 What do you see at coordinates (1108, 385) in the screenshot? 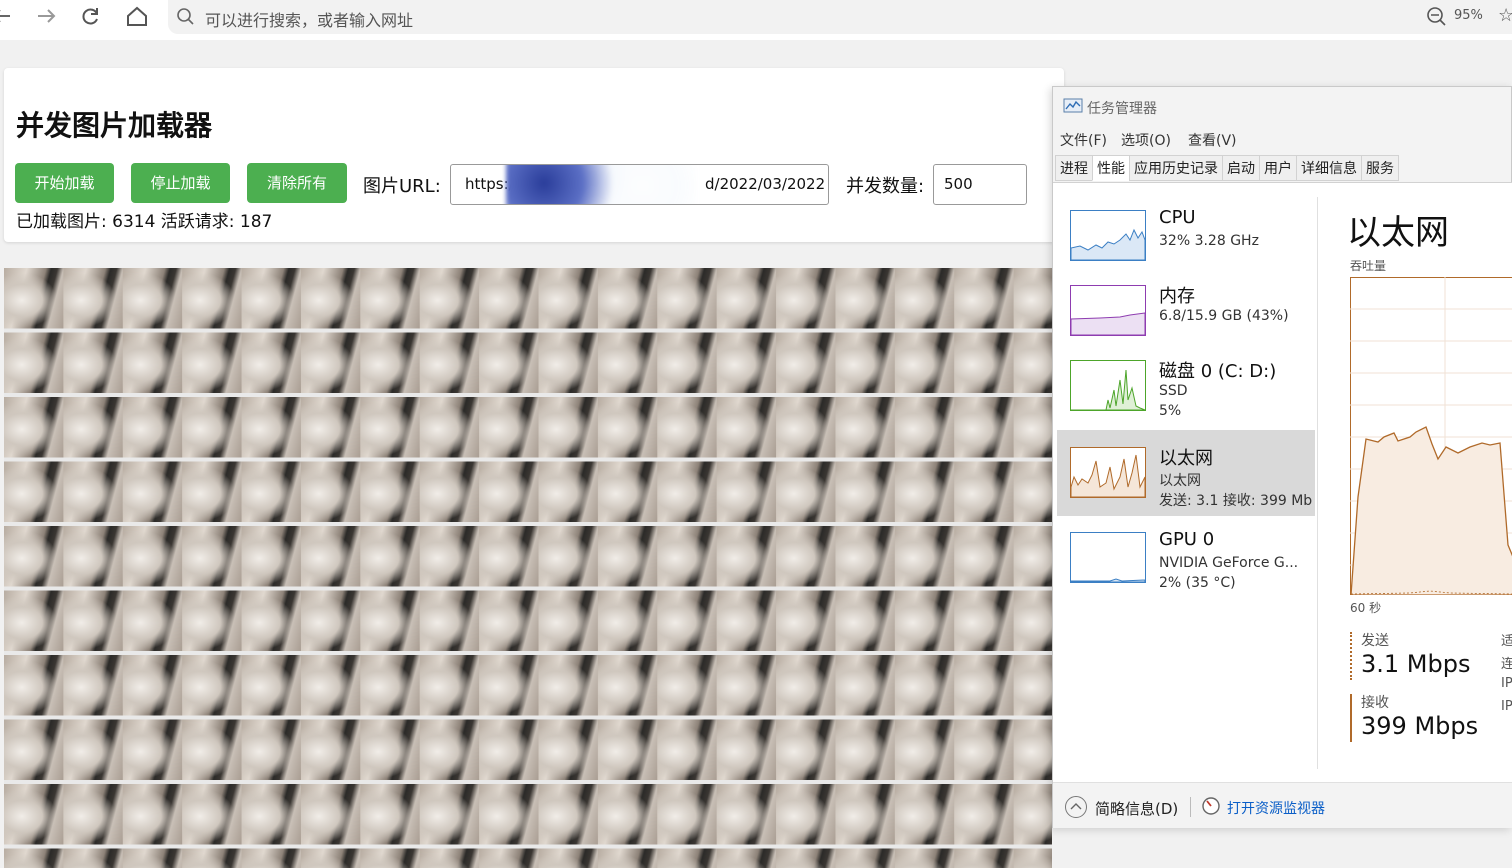
I see `disk-mini-graph` at bounding box center [1108, 385].